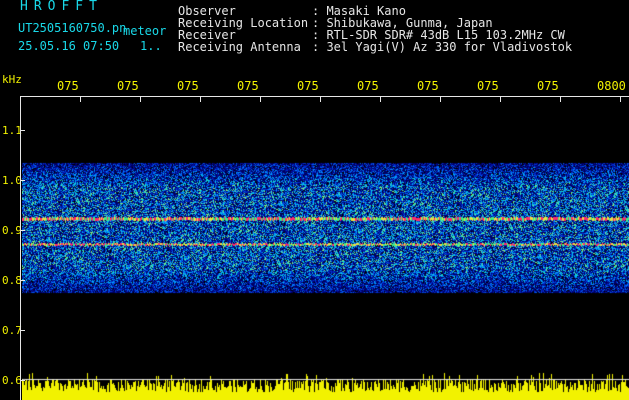 The height and width of the screenshot is (400, 629). What do you see at coordinates (20, 248) in the screenshot?
I see `frame-left` at bounding box center [20, 248].